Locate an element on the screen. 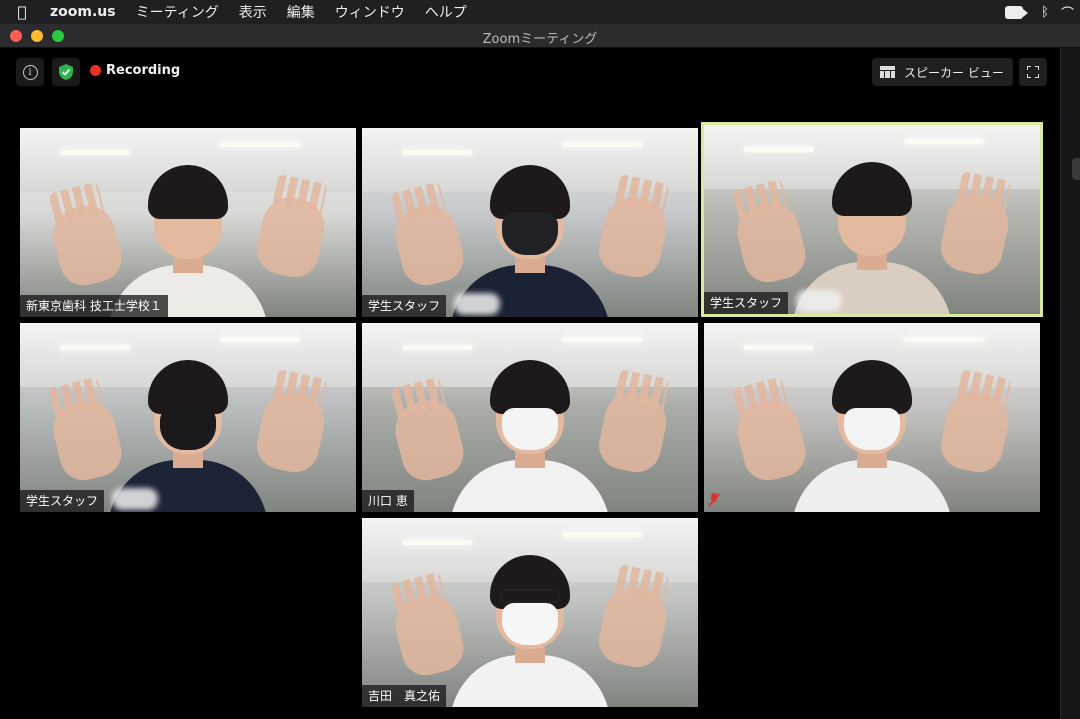  participant-video-tile is located at coordinates (872, 417).